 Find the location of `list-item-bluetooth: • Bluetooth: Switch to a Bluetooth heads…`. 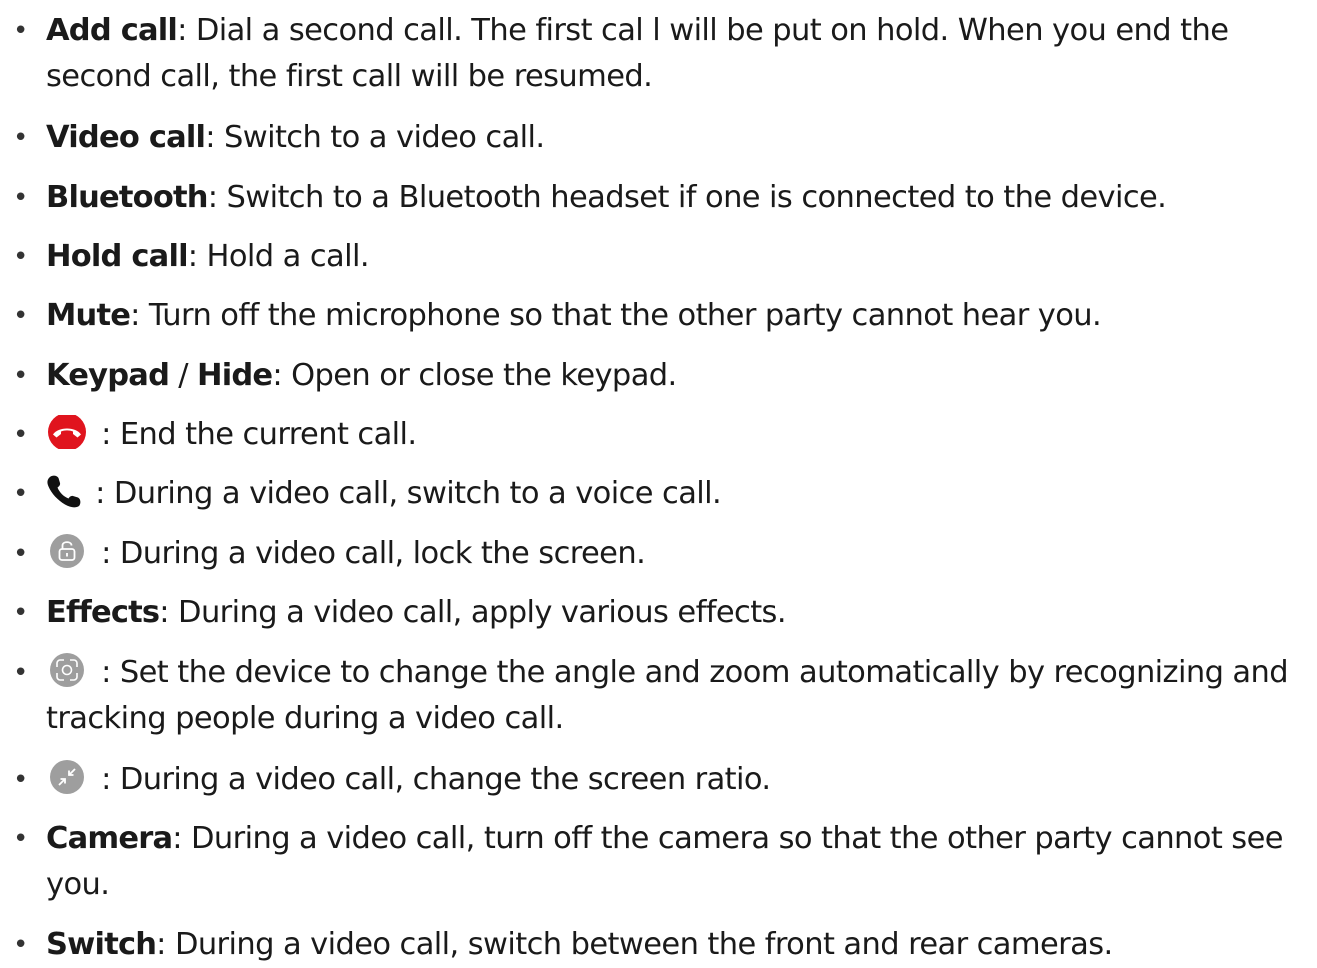

list-item-bluetooth: • Bluetooth: Switch to a Bluetooth heads… is located at coordinates (650, 198).